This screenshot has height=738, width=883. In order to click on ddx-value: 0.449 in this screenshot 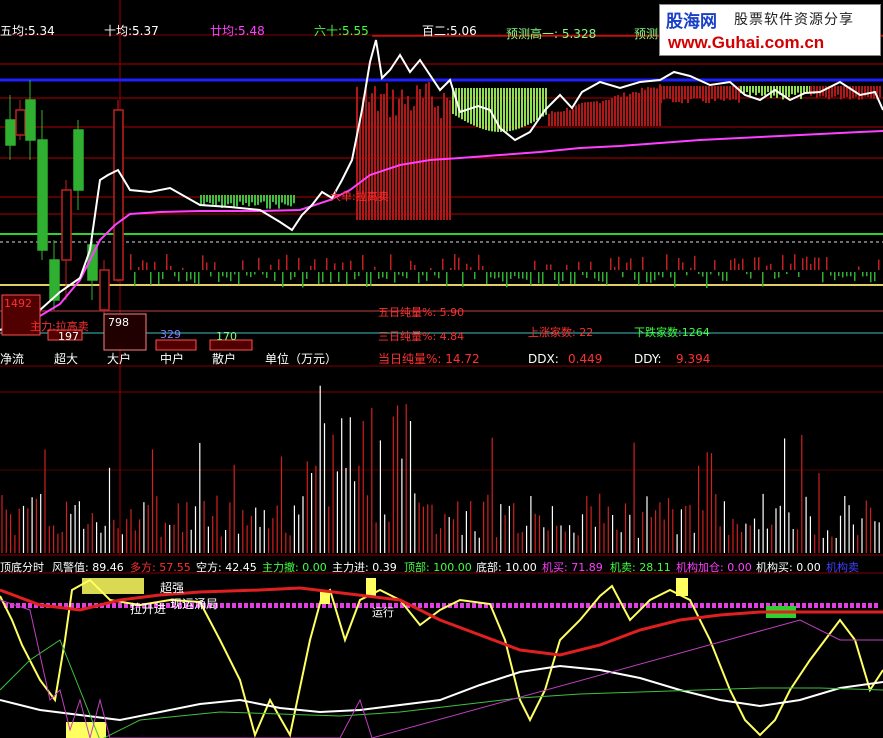, I will do `click(585, 359)`.